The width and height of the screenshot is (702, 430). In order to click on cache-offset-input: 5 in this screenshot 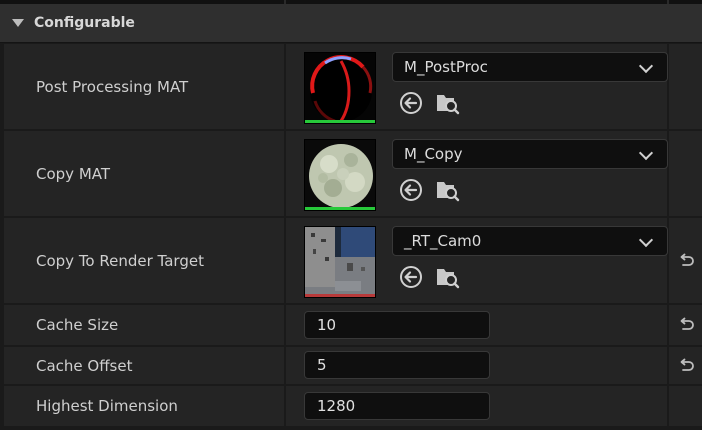, I will do `click(397, 365)`.